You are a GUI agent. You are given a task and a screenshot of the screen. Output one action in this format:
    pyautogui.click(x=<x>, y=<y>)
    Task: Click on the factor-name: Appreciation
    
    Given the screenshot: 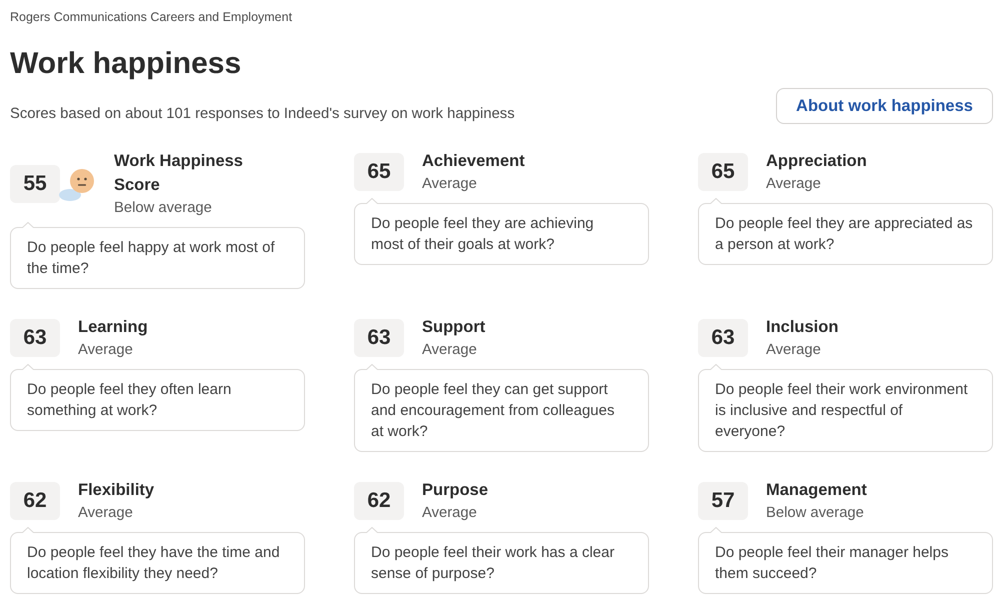 What is the action you would take?
    pyautogui.click(x=816, y=161)
    